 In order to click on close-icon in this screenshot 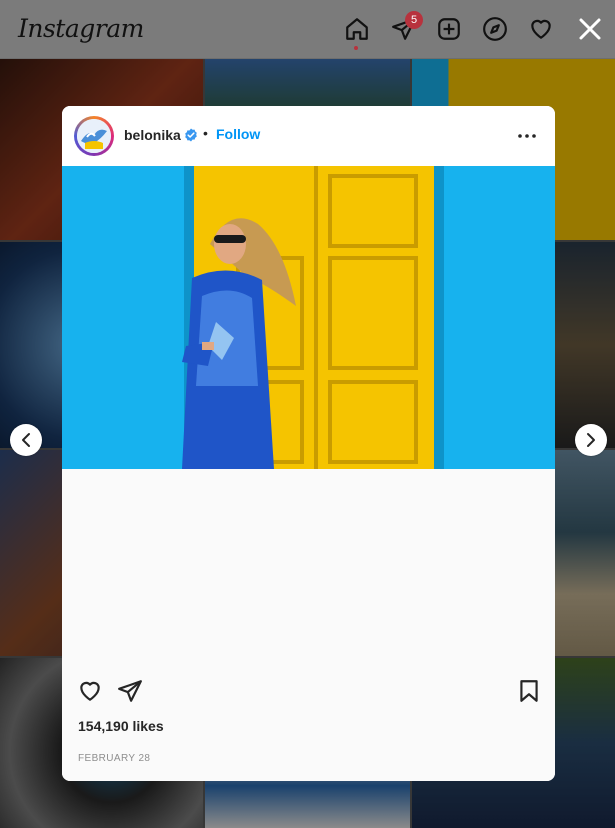, I will do `click(590, 29)`.